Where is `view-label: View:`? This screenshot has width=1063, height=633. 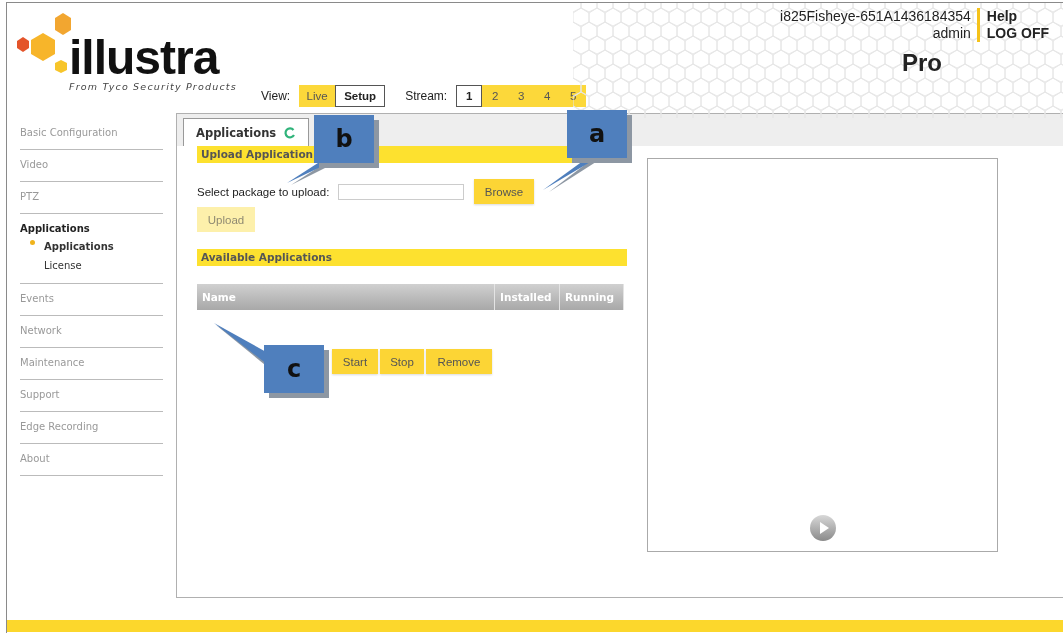
view-label: View: is located at coordinates (276, 96).